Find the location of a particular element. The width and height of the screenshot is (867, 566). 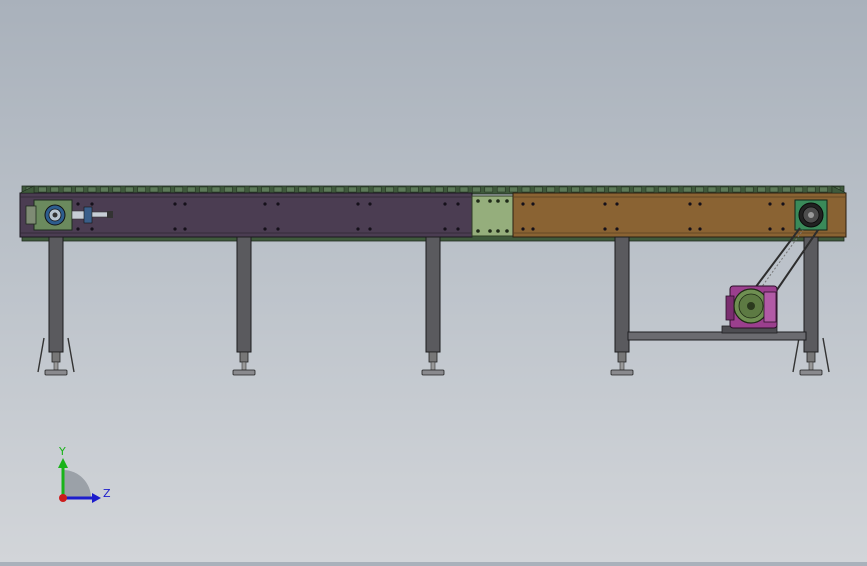

triad-origin is located at coordinates (63, 498).